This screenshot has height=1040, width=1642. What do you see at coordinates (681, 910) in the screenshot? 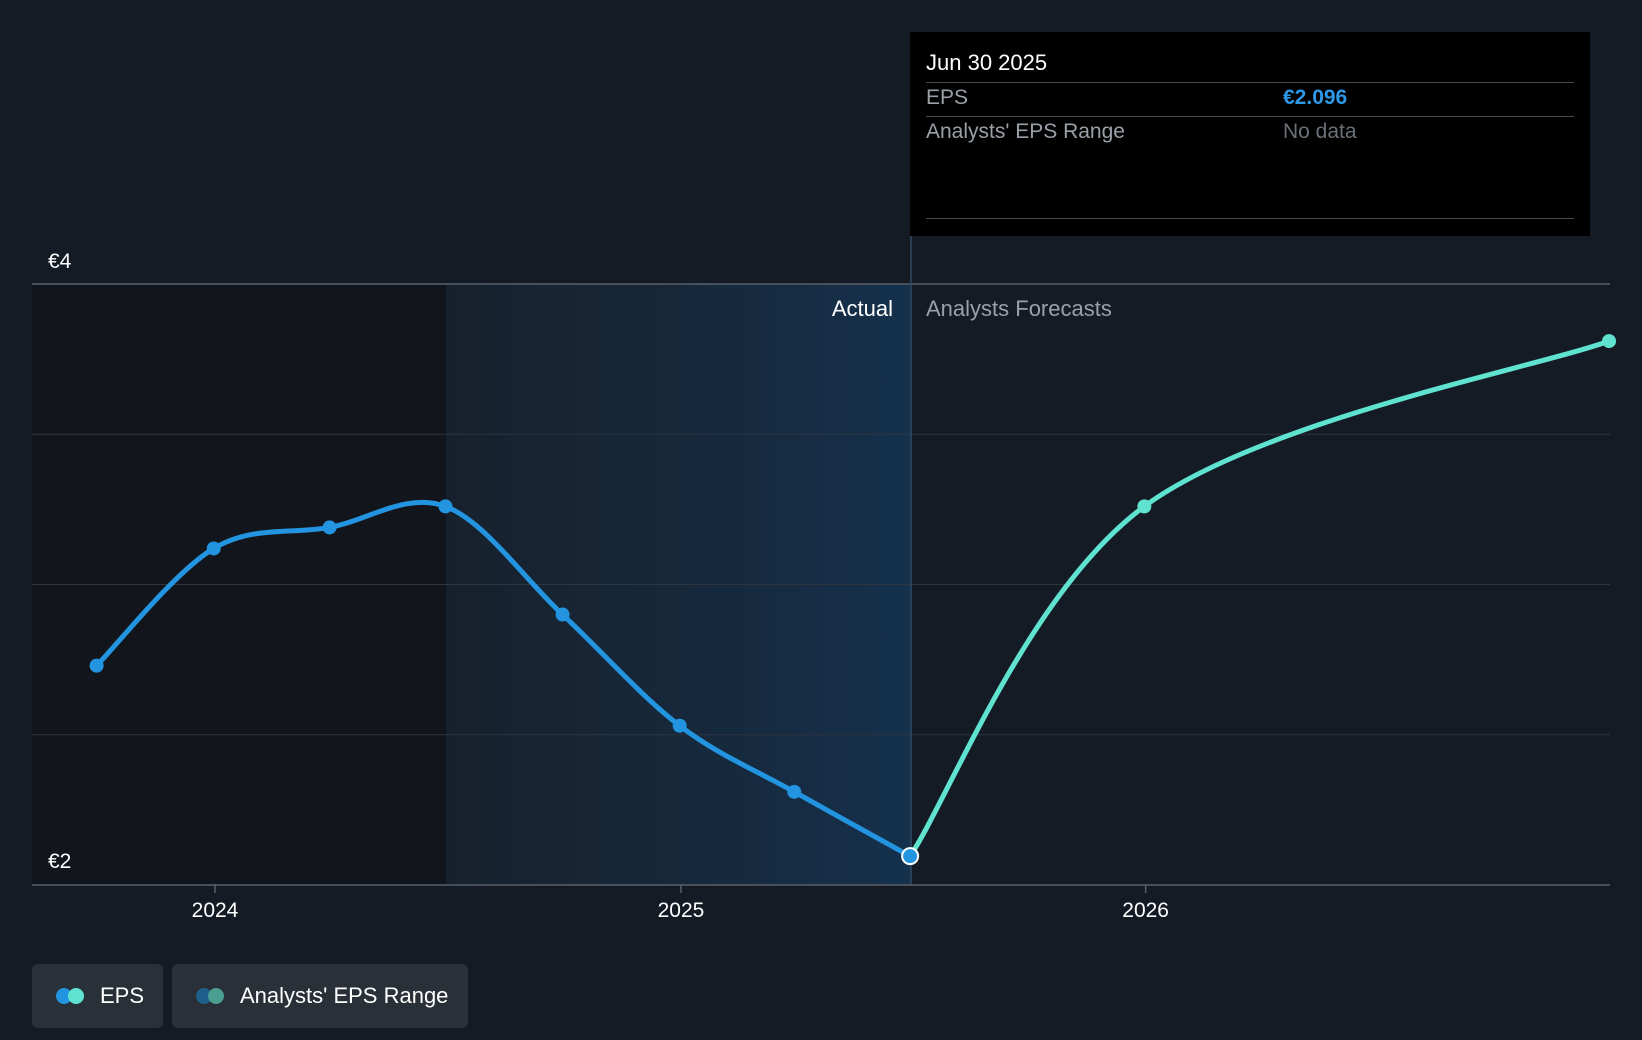
I see `x-tick-label: 2025` at bounding box center [681, 910].